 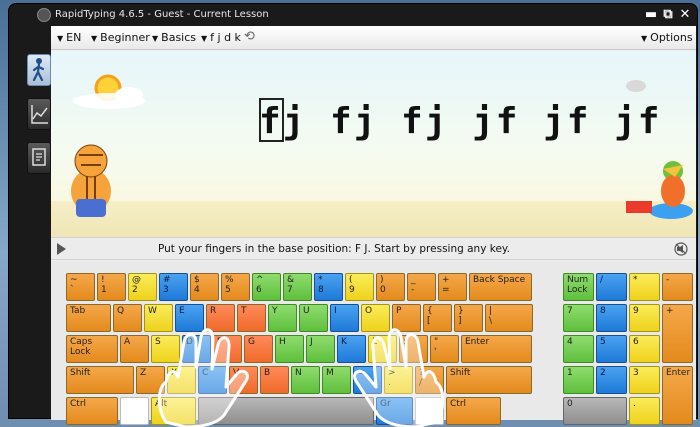 What do you see at coordinates (473, 411) in the screenshot?
I see `key-row5-6: Ctrl` at bounding box center [473, 411].